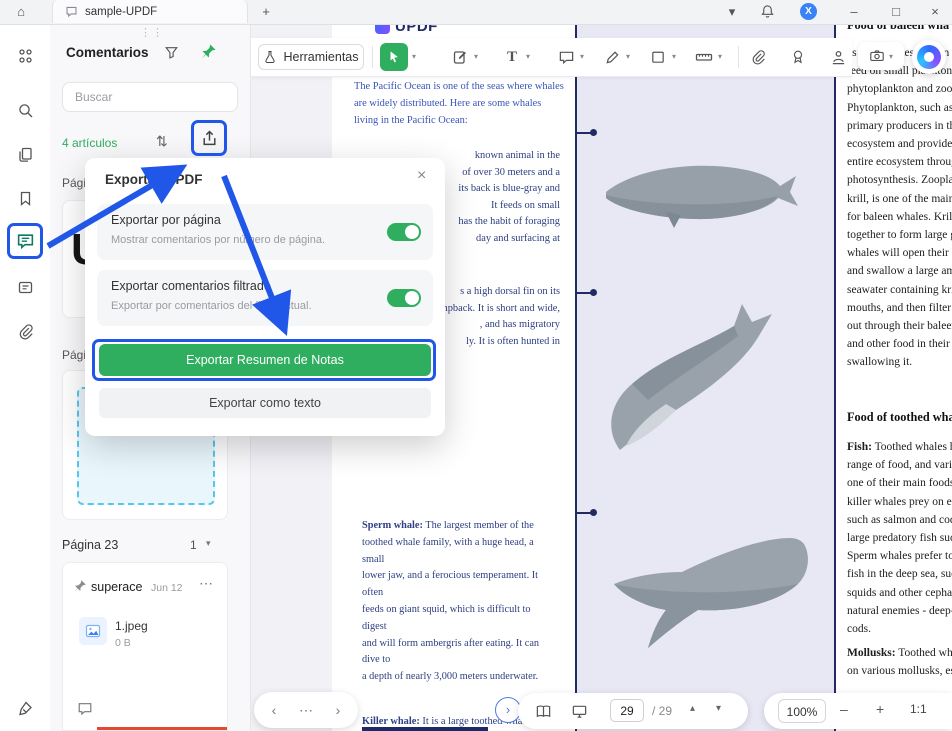 This screenshot has height=731, width=952. Describe the element at coordinates (25, 110) in the screenshot. I see `search-panel-icon` at that location.